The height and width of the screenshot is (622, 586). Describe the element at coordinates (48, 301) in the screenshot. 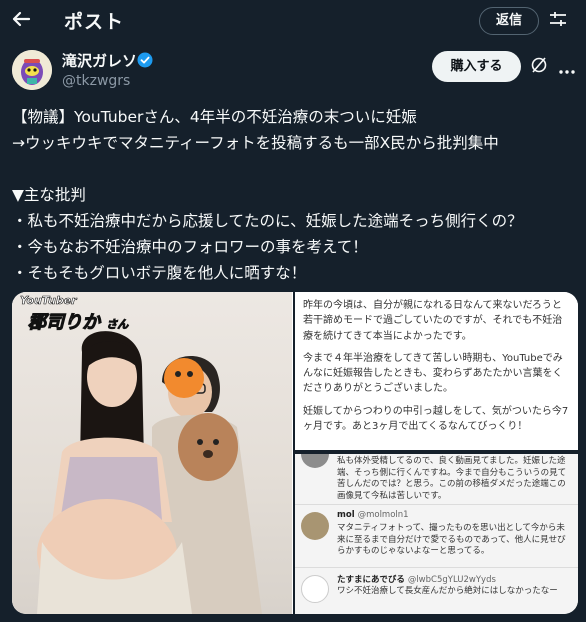

I see `photo-youtuber-label: YouTuber` at that location.